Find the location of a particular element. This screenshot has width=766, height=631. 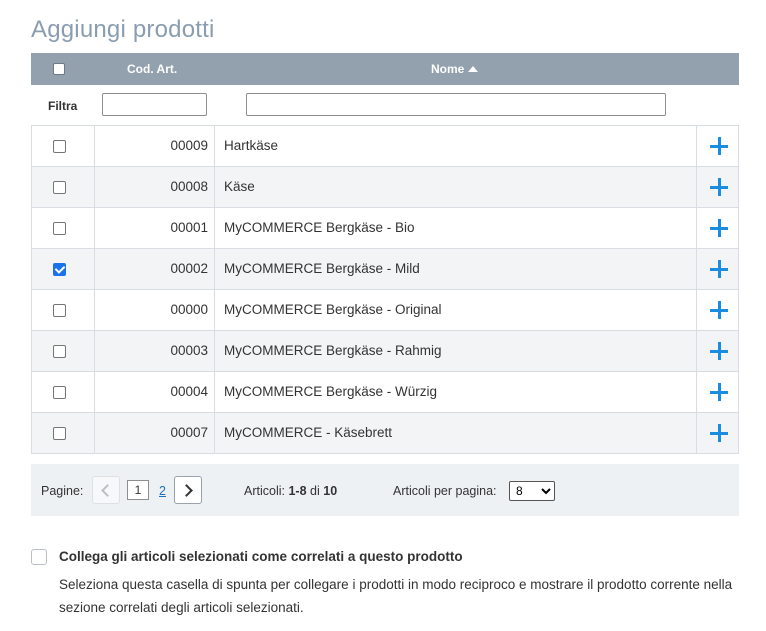

current-page-input: 1 is located at coordinates (138, 490).